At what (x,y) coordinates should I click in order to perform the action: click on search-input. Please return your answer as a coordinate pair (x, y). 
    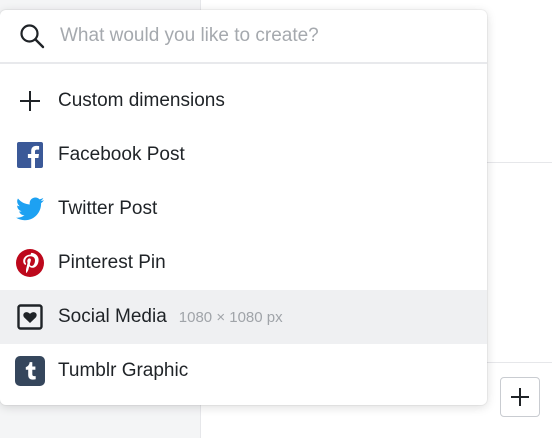
    Looking at the image, I should click on (250, 36).